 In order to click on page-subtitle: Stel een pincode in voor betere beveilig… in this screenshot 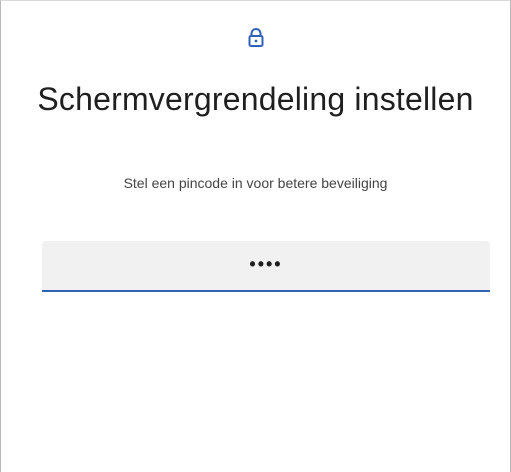, I will do `click(255, 183)`.